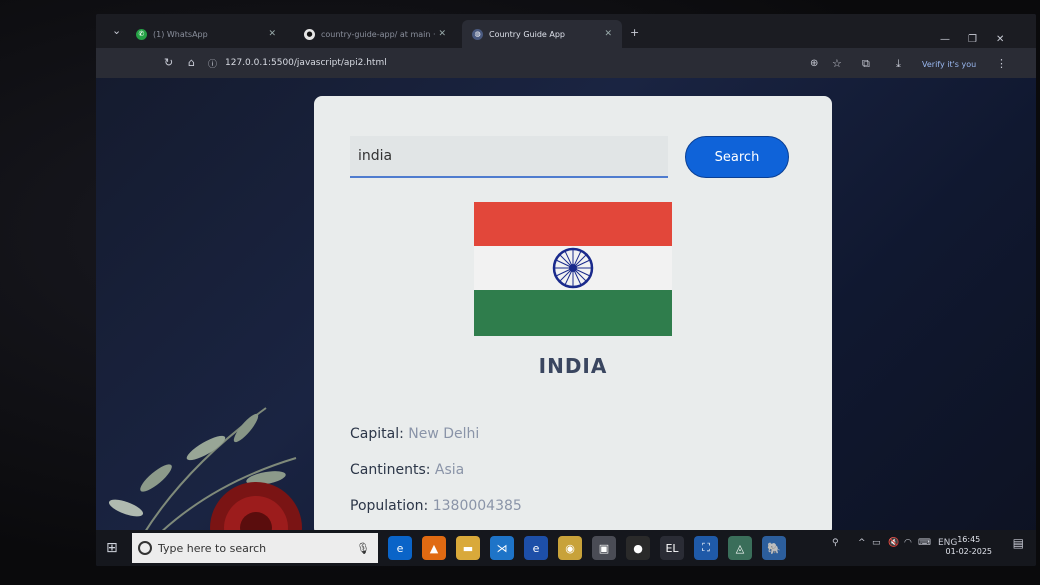 This screenshot has height=585, width=1040. Describe the element at coordinates (945, 39) in the screenshot. I see `minimize-icon: —` at that location.